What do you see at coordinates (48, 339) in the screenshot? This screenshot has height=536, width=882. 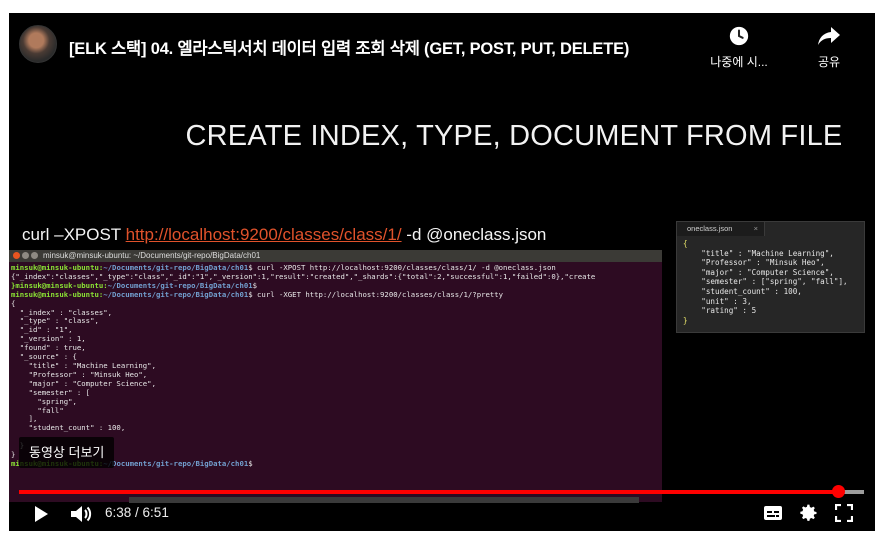 I see `terminal-line: "_version" : 1,` at bounding box center [48, 339].